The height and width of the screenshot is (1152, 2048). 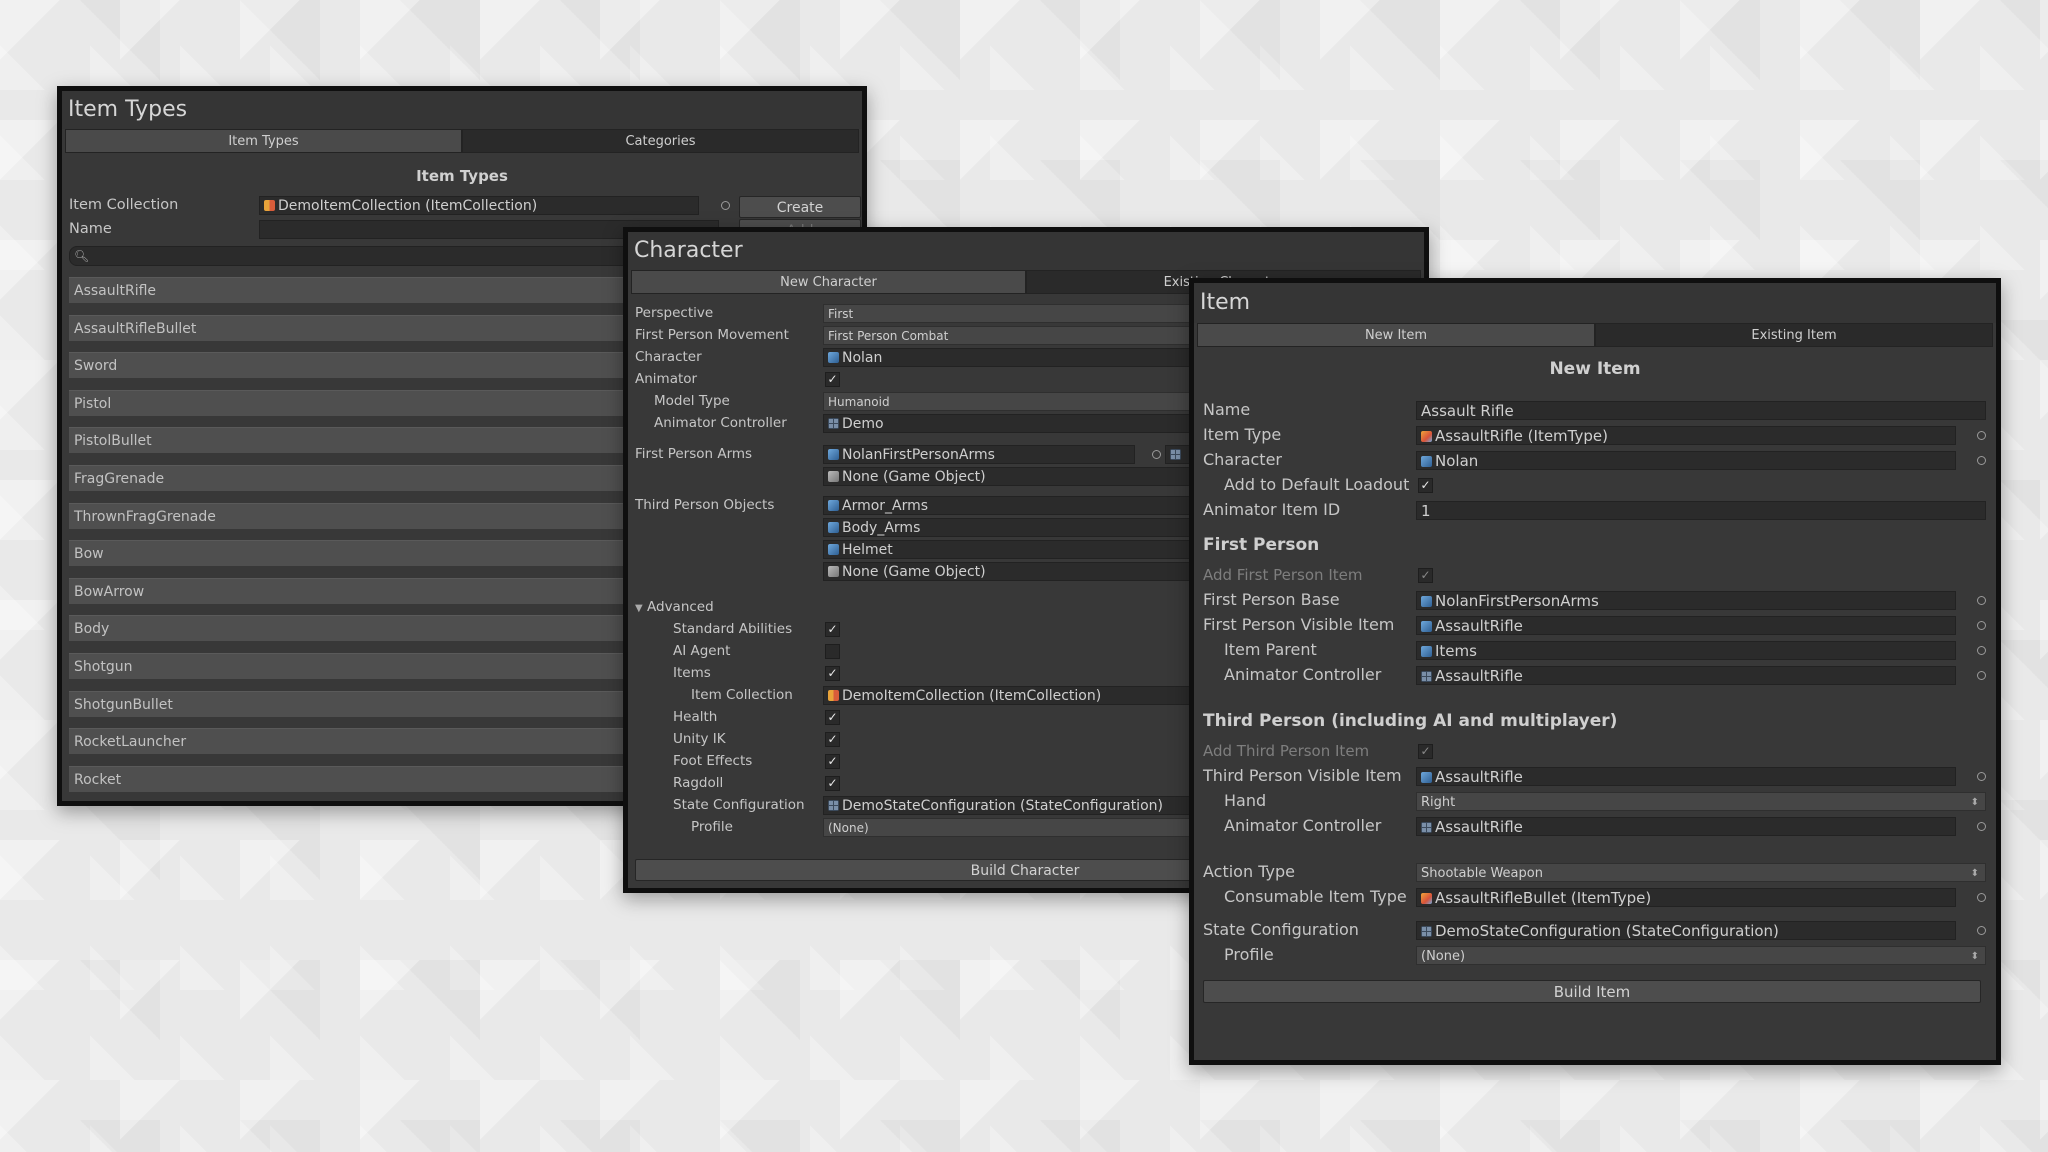 What do you see at coordinates (1595, 303) in the screenshot?
I see `window-title: Item` at bounding box center [1595, 303].